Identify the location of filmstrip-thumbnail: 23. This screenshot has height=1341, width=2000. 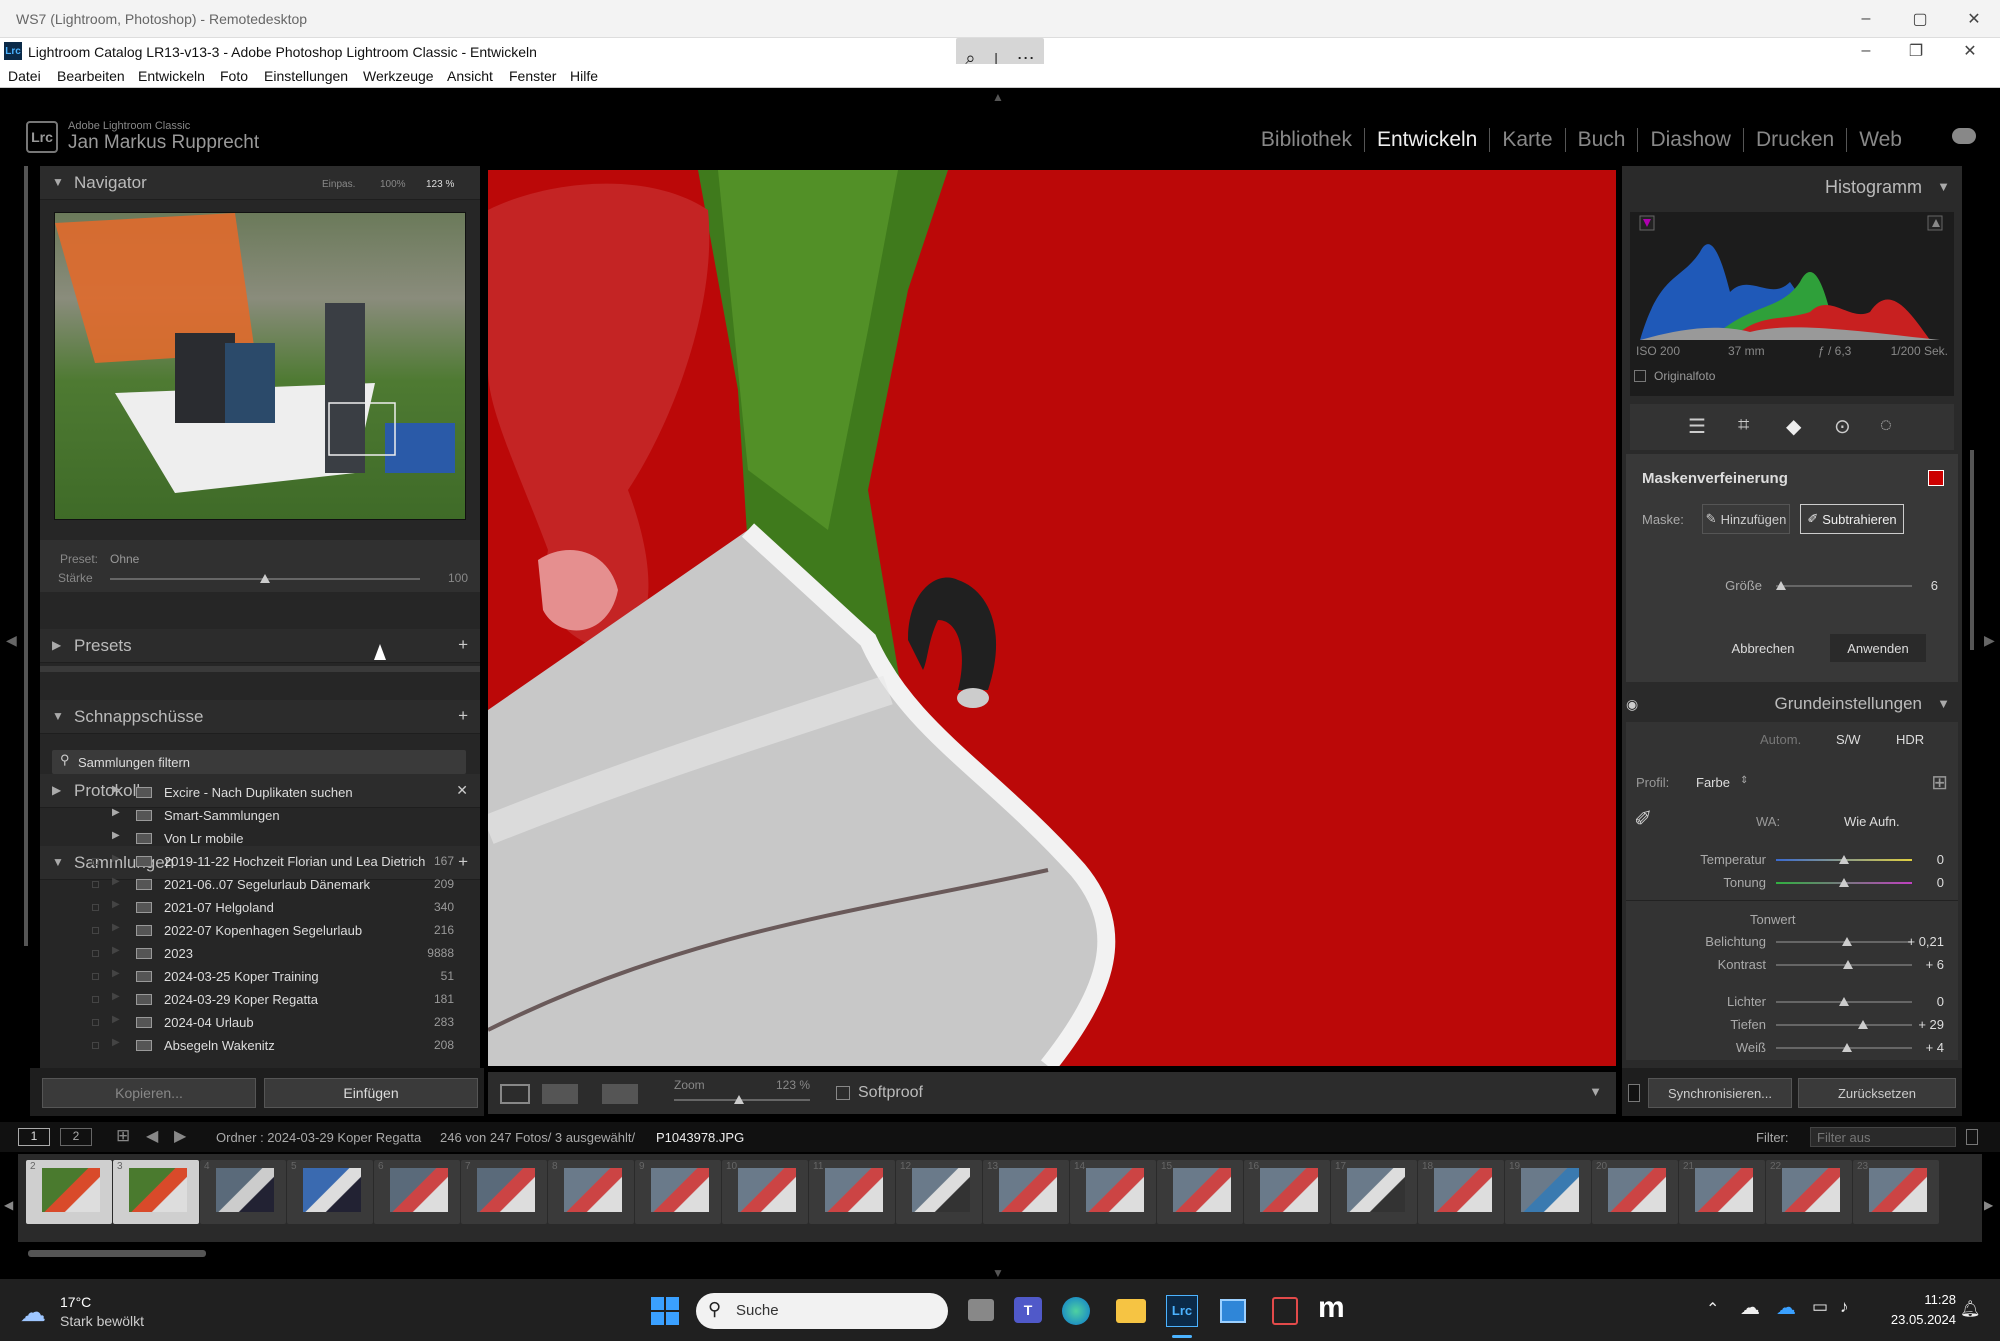
(1896, 1192).